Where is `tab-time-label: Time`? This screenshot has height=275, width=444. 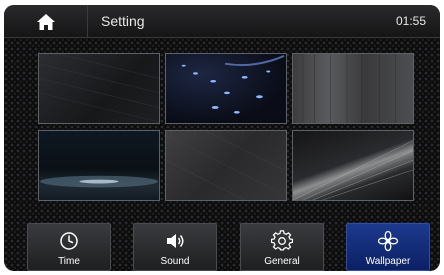
tab-time-label: Time is located at coordinates (69, 261).